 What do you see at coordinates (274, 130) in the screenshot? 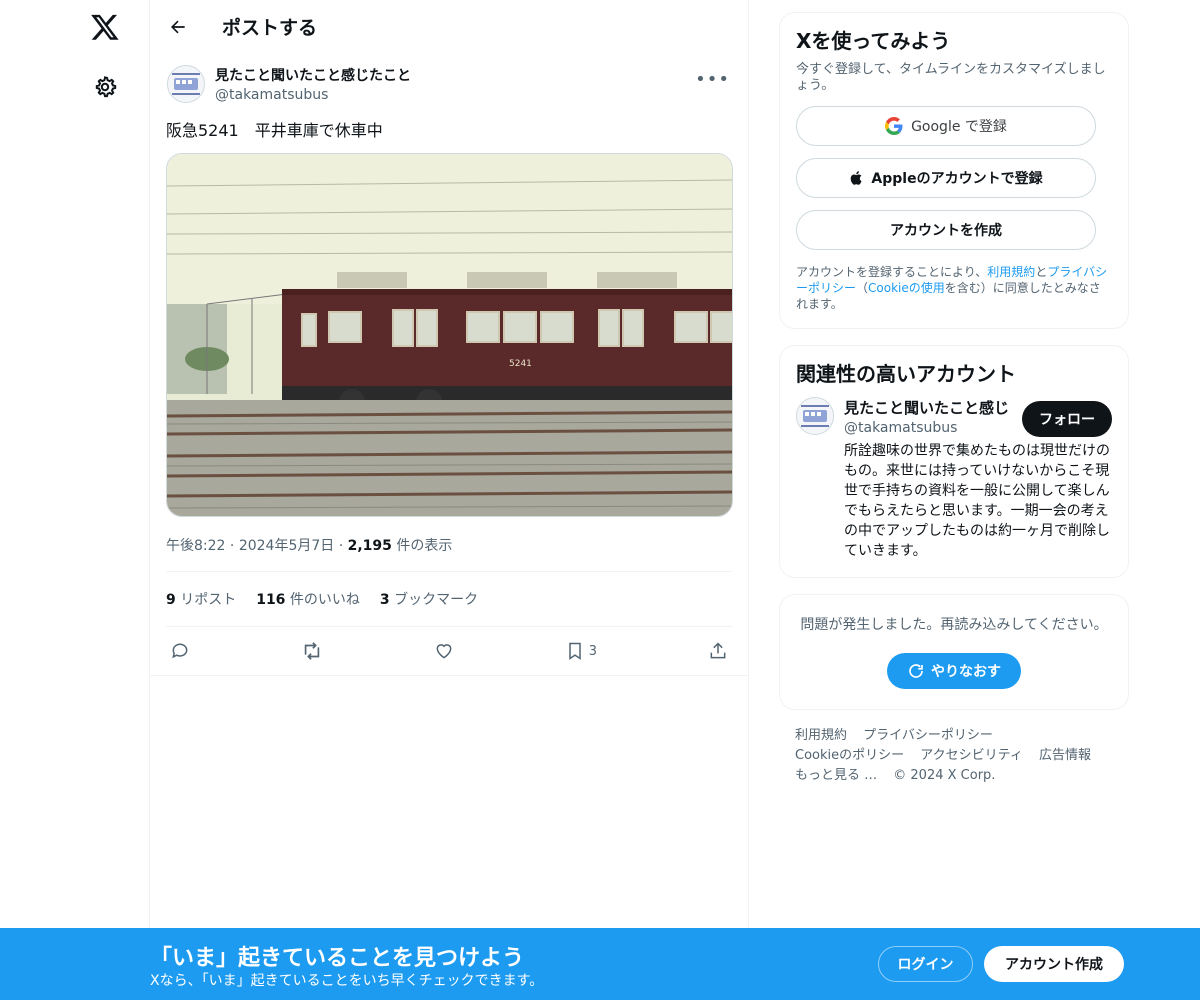
I see `post-text: 阪急5241 平井車庫で休車中` at bounding box center [274, 130].